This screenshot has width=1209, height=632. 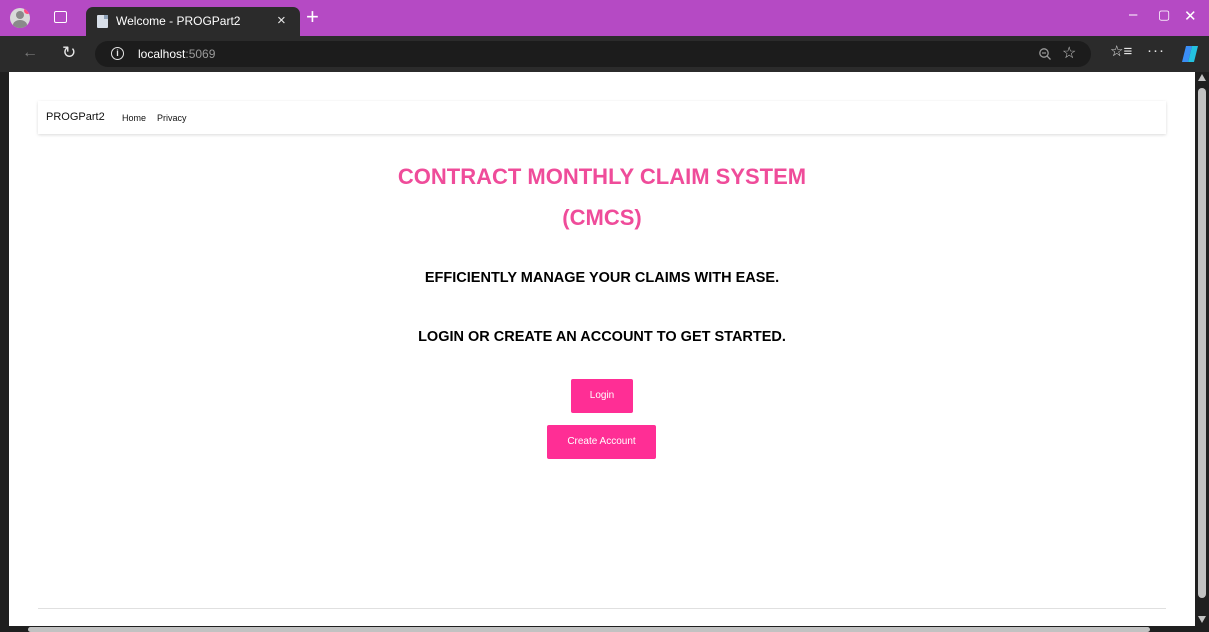 What do you see at coordinates (69, 53) in the screenshot?
I see `reload-icon: ↻` at bounding box center [69, 53].